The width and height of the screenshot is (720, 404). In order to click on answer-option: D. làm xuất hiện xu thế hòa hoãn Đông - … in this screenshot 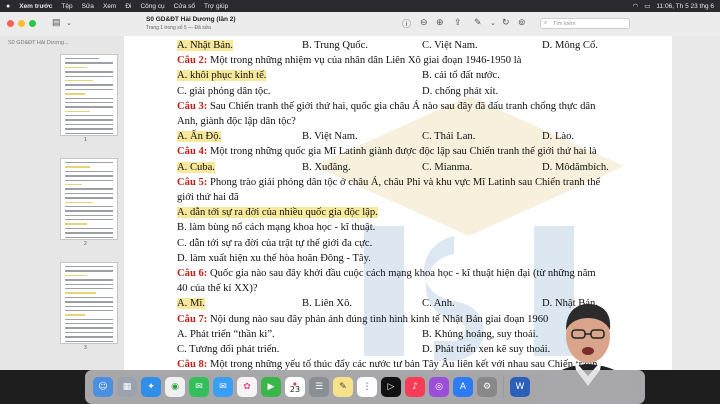, I will do `click(274, 258)`.